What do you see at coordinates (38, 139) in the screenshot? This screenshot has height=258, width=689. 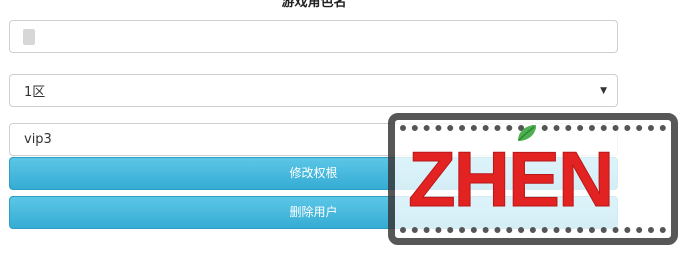 I see `vip-input-value: vip3` at bounding box center [38, 139].